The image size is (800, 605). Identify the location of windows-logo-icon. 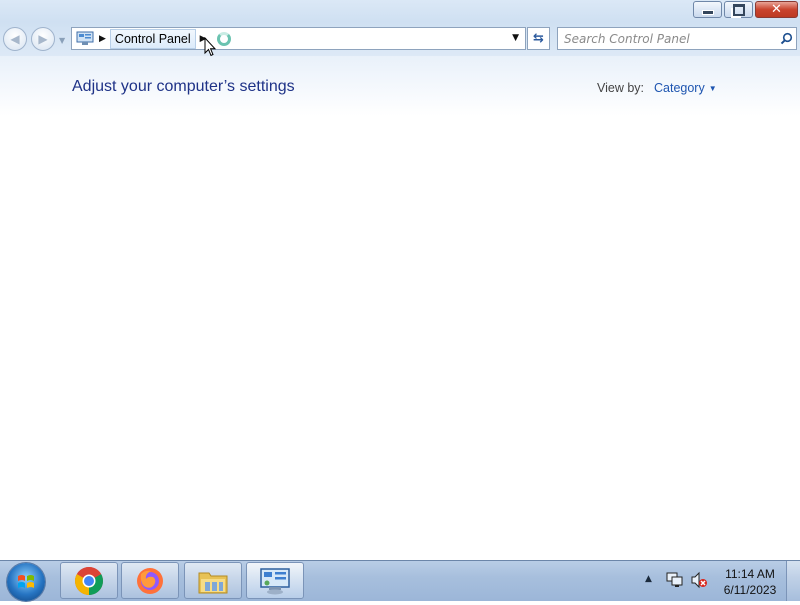
(26, 581).